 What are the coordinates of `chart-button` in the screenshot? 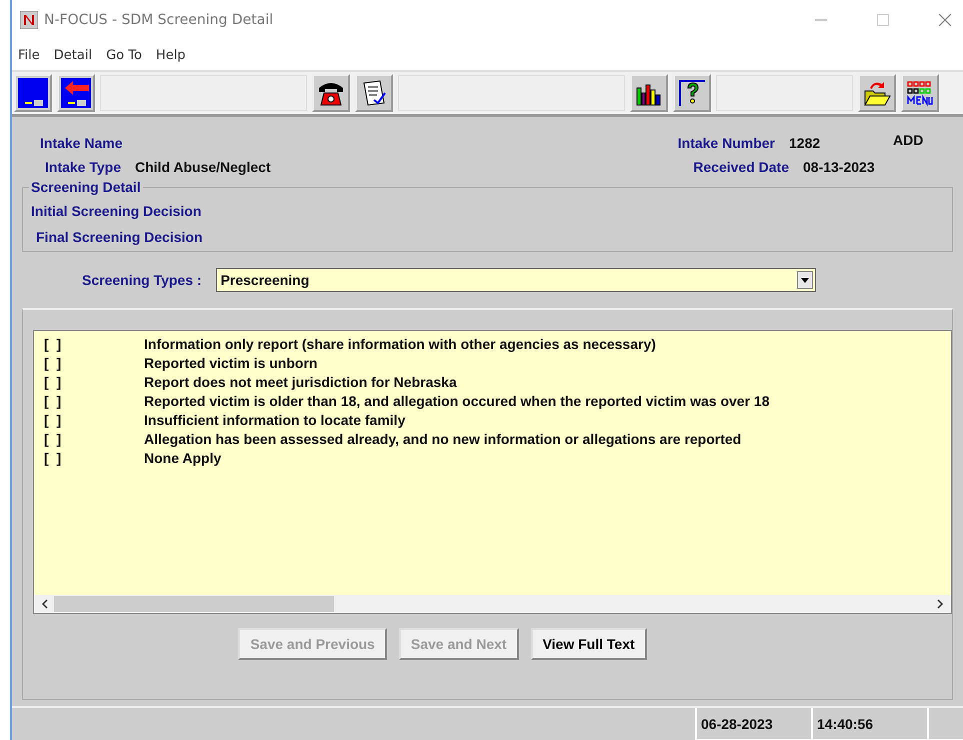 It's located at (649, 93).